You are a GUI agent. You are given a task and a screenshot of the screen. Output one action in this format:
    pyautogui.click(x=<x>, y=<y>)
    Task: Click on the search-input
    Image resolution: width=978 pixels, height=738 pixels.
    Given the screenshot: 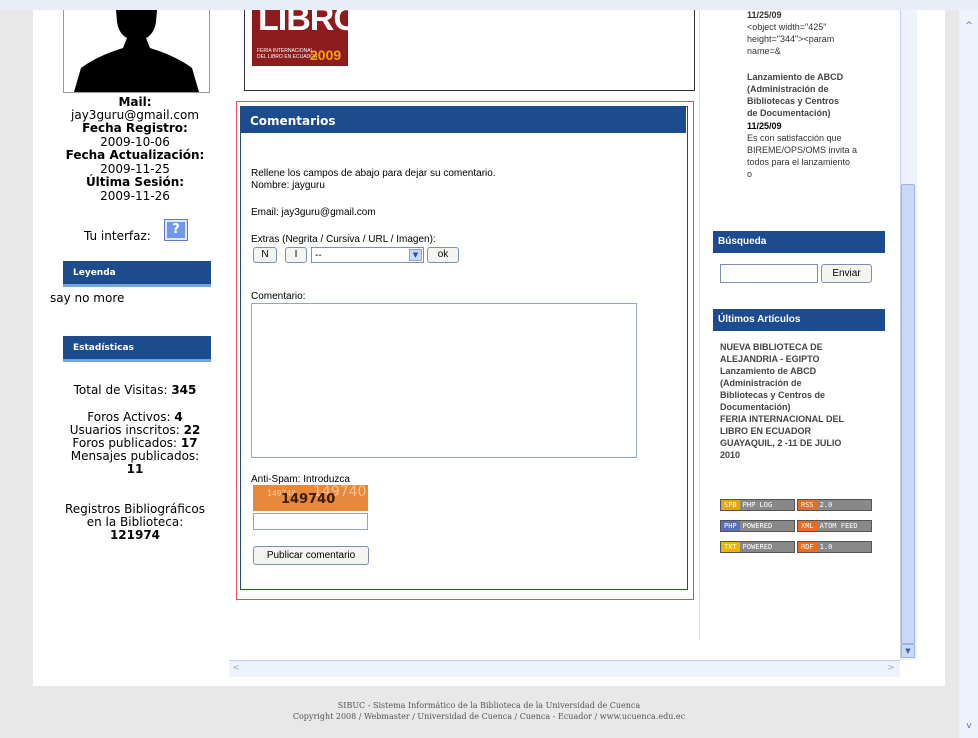 What is the action you would take?
    pyautogui.click(x=769, y=273)
    